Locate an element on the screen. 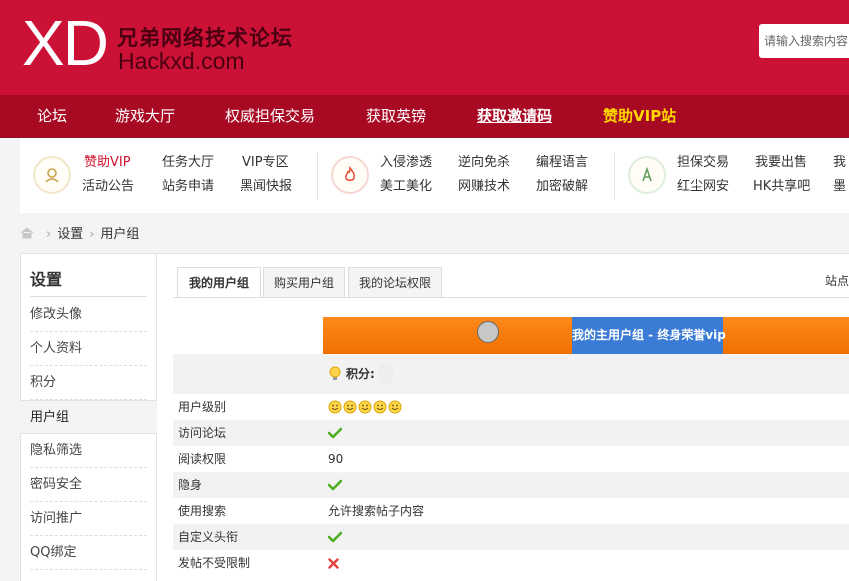 The width and height of the screenshot is (849, 581). table-row: 使用搜索 允许搜索帖子内容 is located at coordinates (511, 511).